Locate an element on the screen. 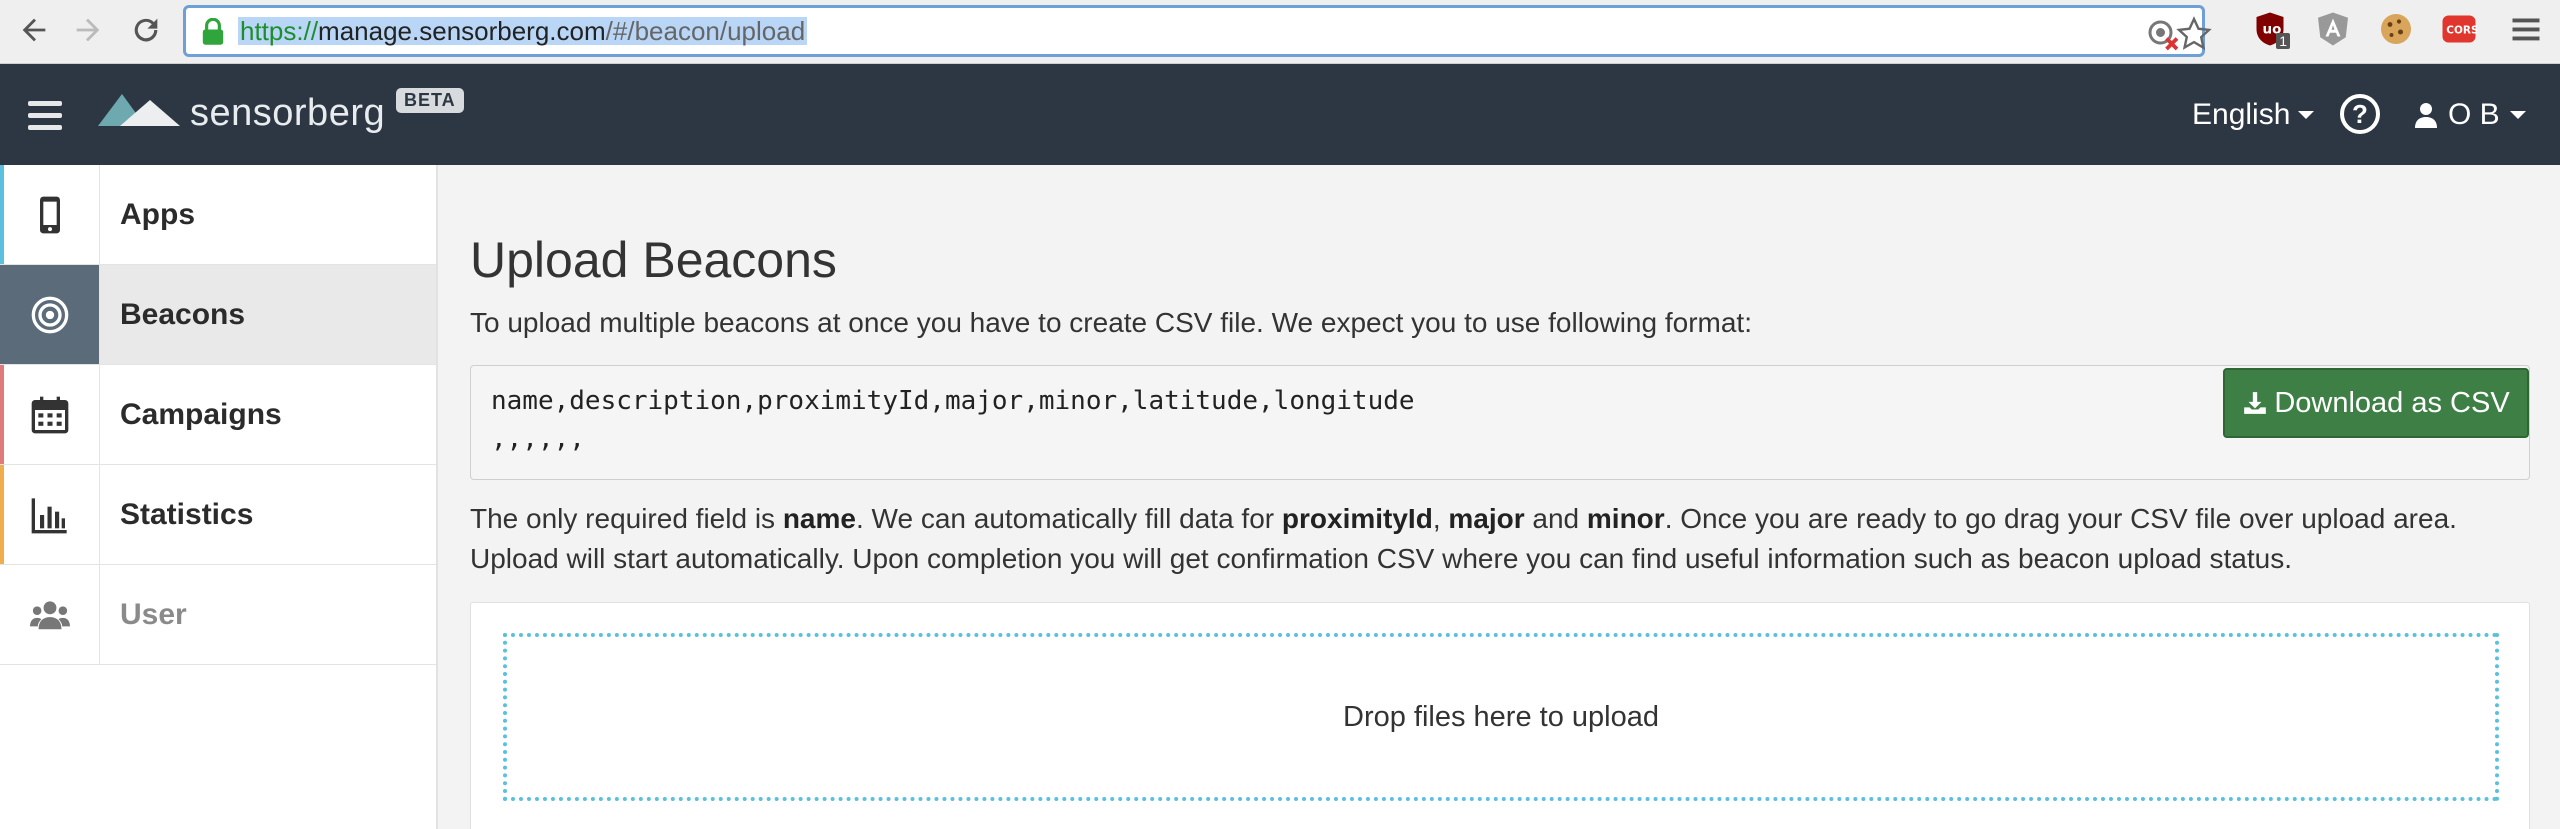 The height and width of the screenshot is (829, 2560). question-icon: ? is located at coordinates (2360, 113).